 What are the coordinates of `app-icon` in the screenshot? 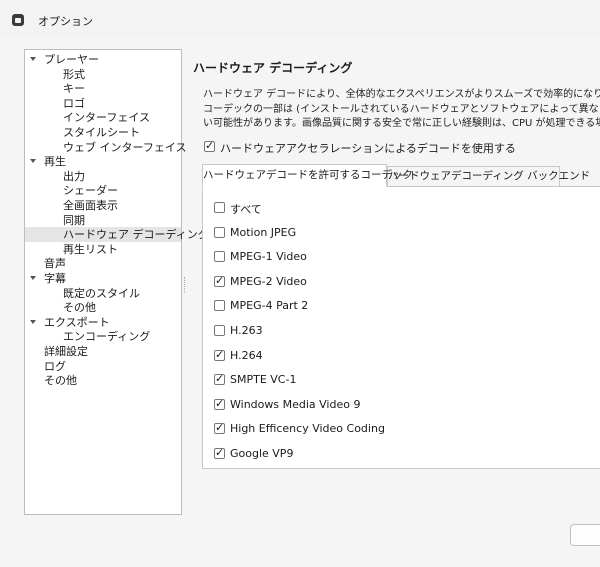 It's located at (18, 20).